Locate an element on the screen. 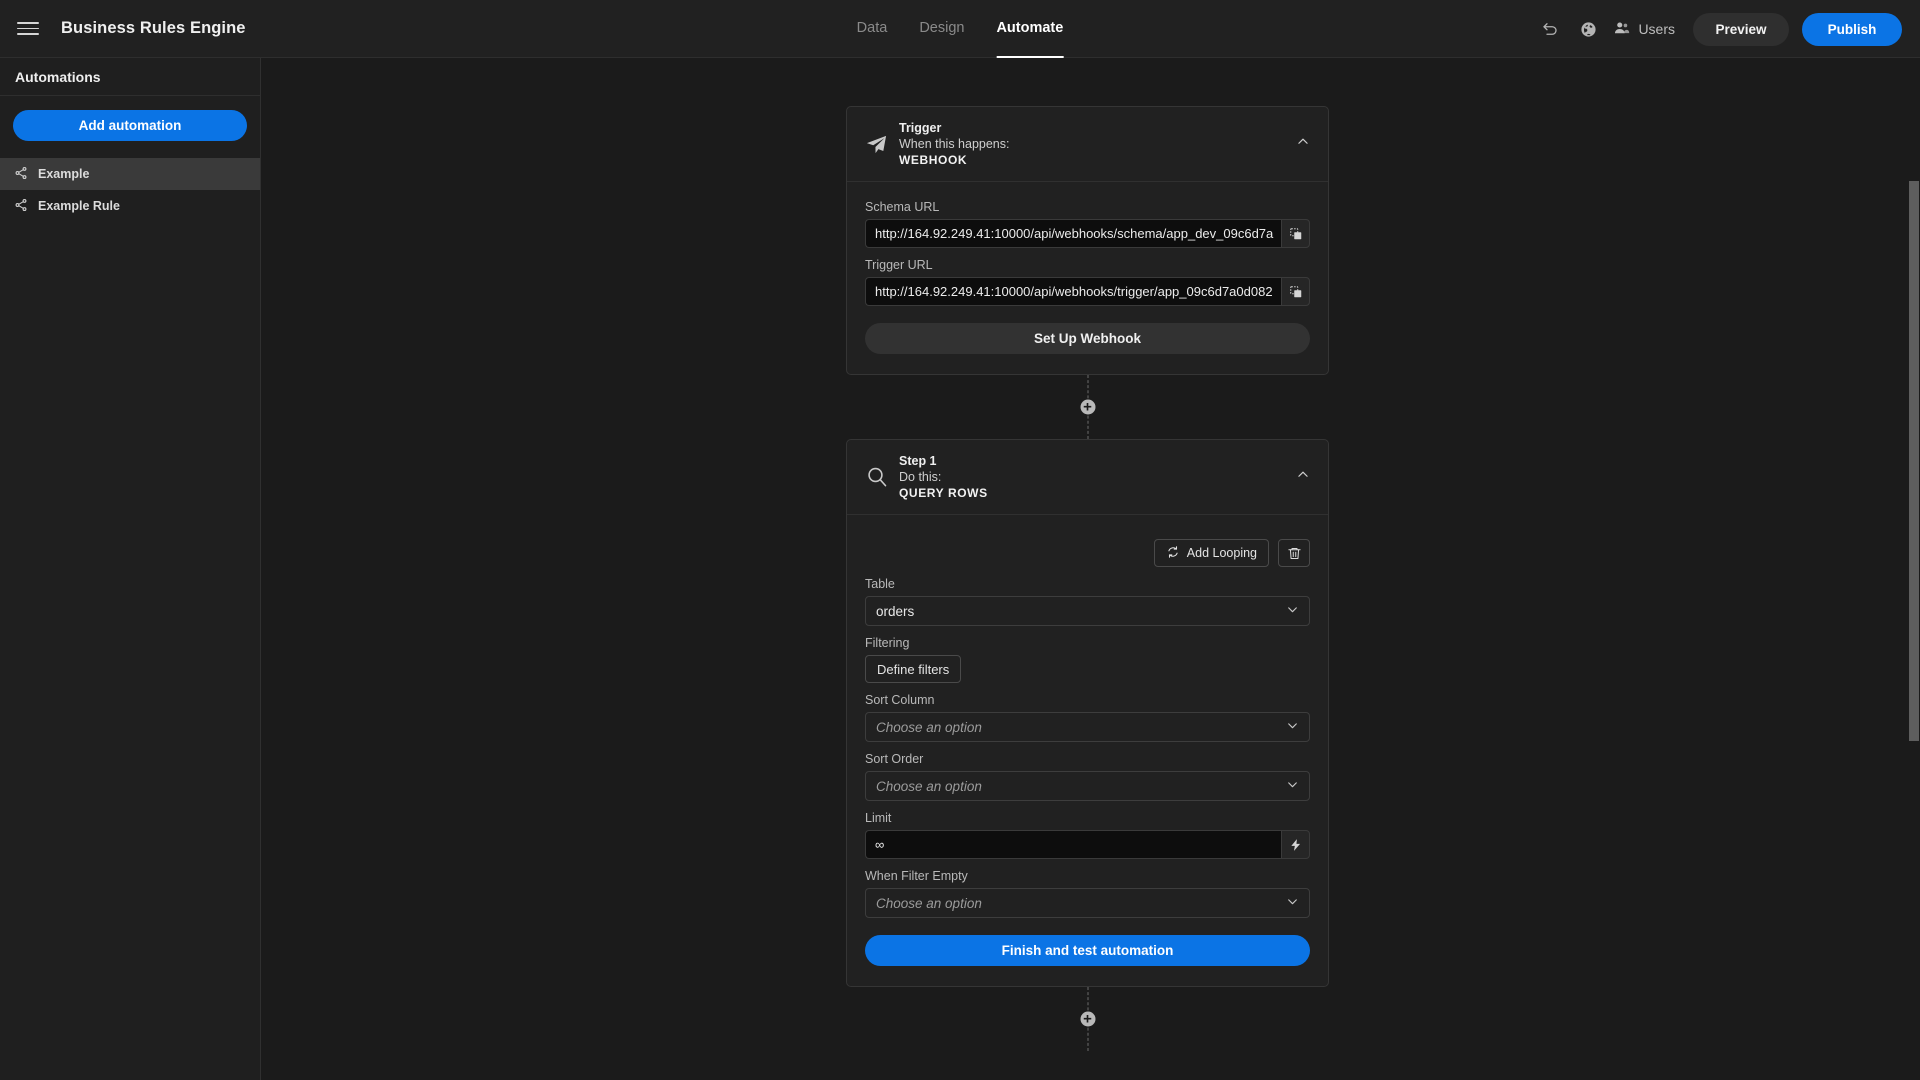 The image size is (1920, 1080). publish-button: Publish is located at coordinates (1852, 29).